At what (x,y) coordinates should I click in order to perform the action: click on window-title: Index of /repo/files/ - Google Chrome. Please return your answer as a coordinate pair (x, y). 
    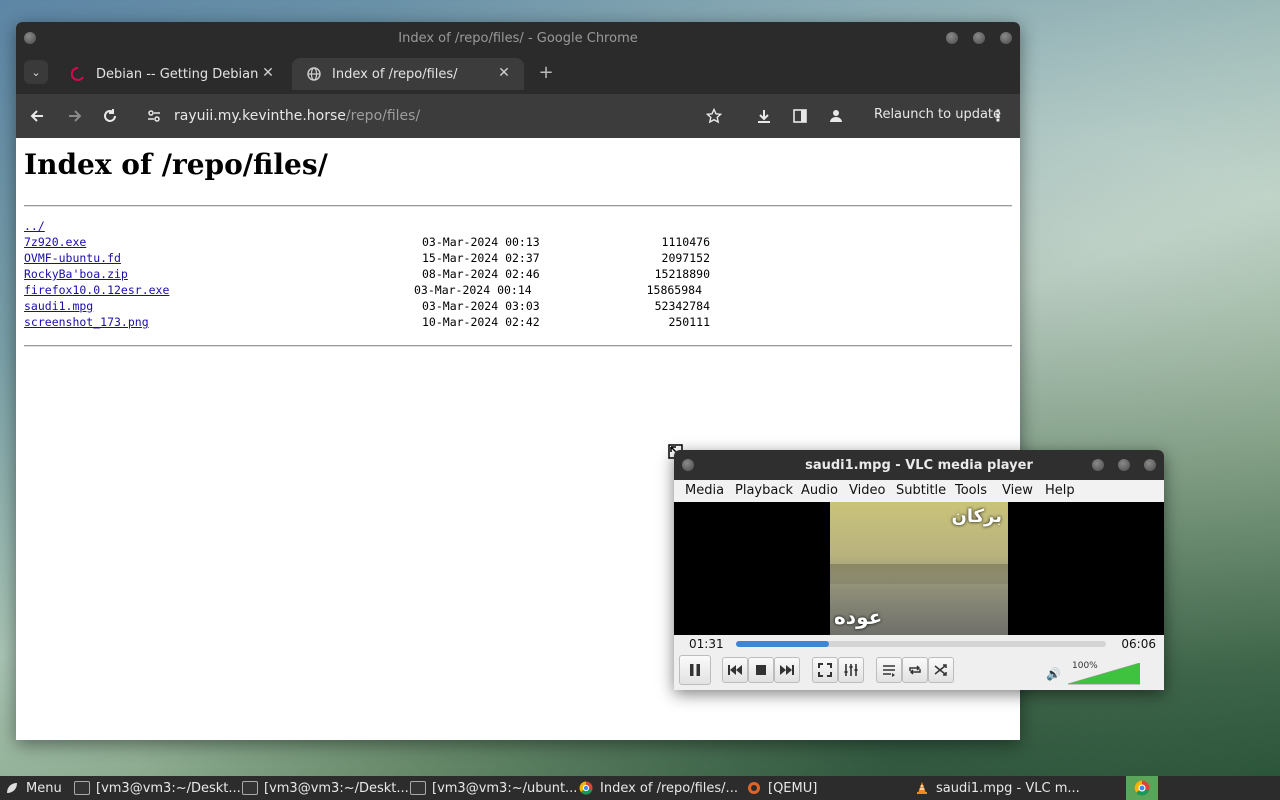
    Looking at the image, I should click on (518, 38).